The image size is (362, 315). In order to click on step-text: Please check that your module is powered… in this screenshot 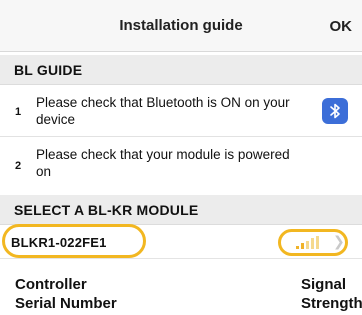, I will do `click(163, 163)`.